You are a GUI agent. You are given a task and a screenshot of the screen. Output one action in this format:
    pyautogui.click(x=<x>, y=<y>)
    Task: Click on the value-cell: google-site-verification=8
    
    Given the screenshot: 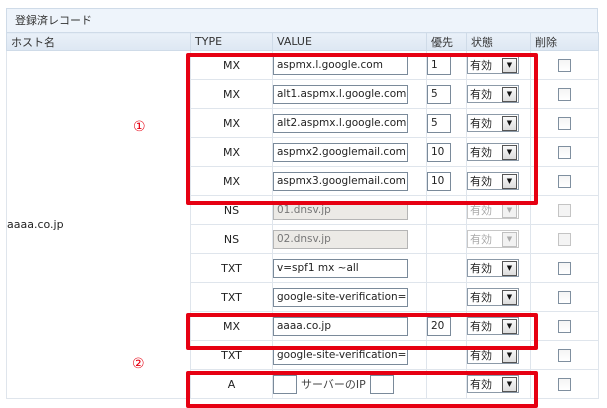 What is the action you would take?
    pyautogui.click(x=349, y=355)
    